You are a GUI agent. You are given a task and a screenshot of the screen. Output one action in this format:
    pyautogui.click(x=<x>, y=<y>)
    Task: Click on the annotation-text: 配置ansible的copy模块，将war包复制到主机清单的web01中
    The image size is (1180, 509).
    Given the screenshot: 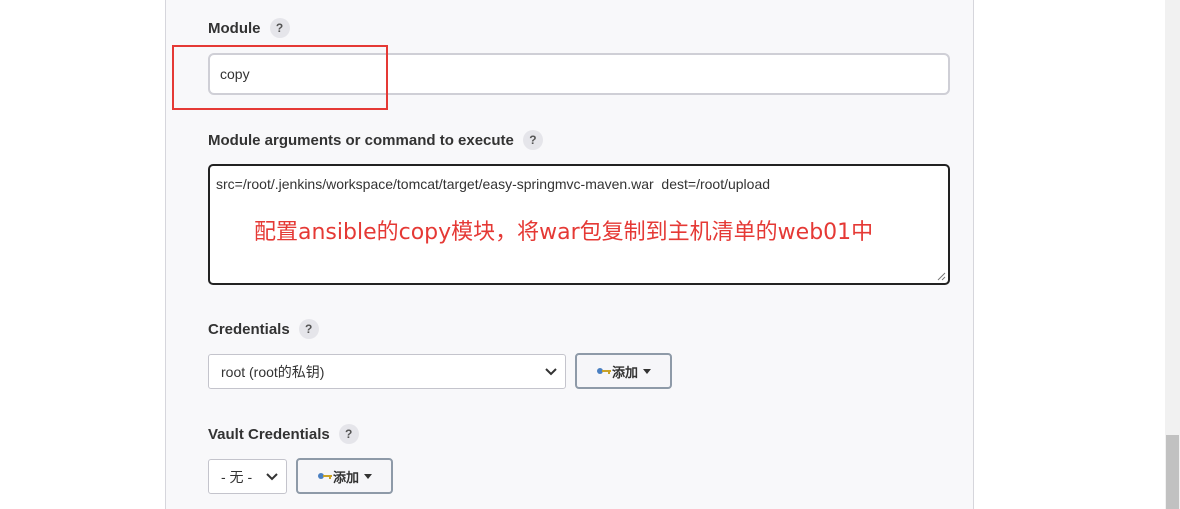 What is the action you would take?
    pyautogui.click(x=564, y=232)
    